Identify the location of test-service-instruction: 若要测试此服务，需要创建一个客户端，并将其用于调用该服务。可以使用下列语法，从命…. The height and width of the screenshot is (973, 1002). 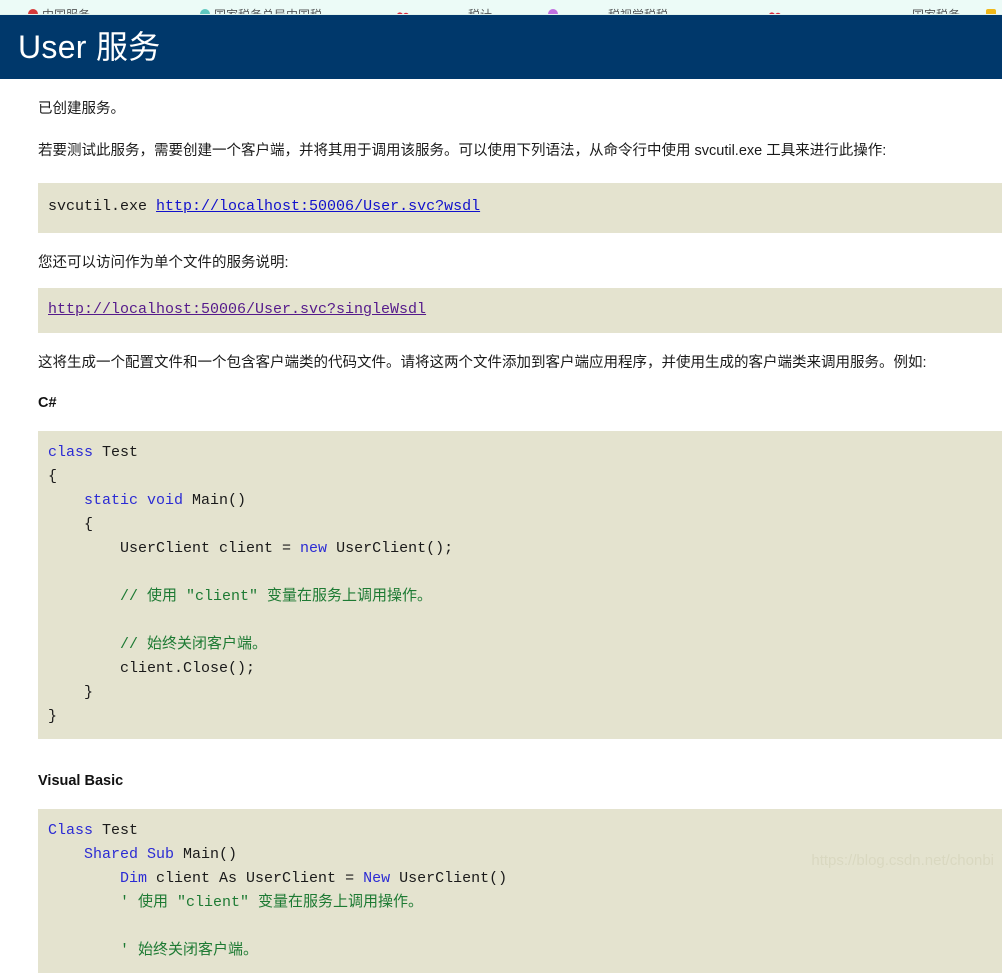
(462, 150).